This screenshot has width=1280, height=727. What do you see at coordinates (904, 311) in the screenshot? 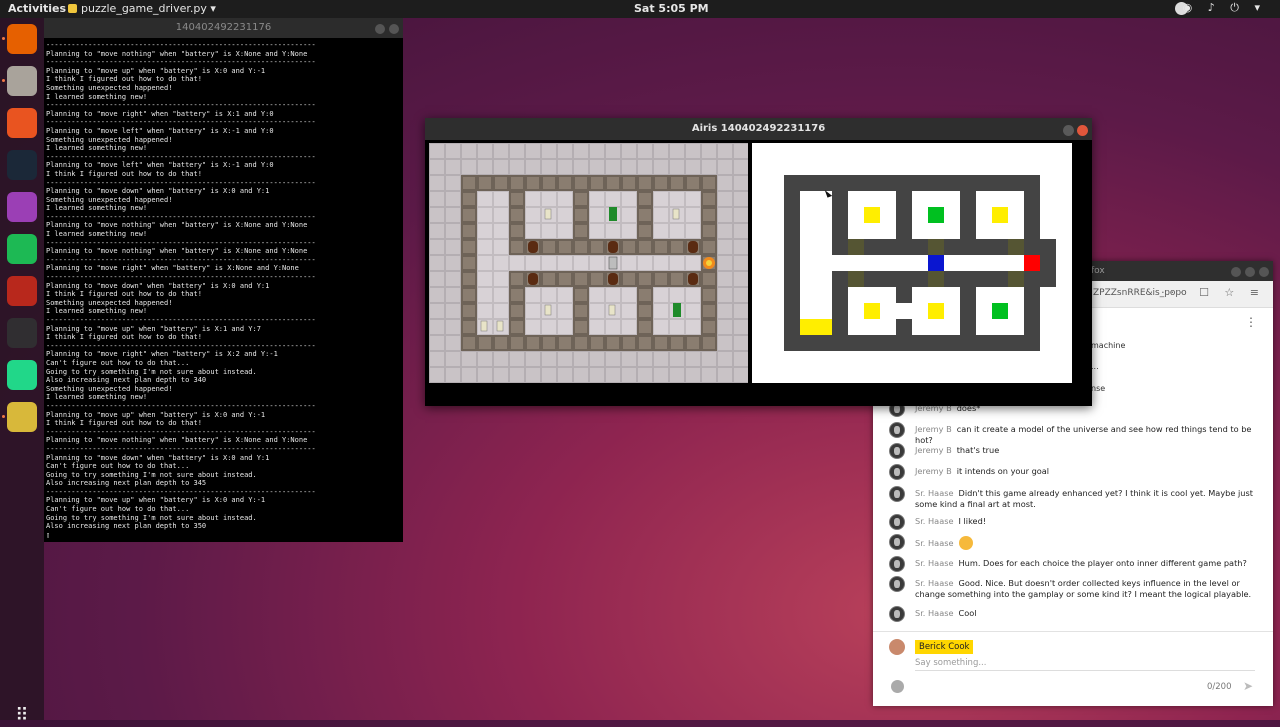
I see `model-floor` at bounding box center [904, 311].